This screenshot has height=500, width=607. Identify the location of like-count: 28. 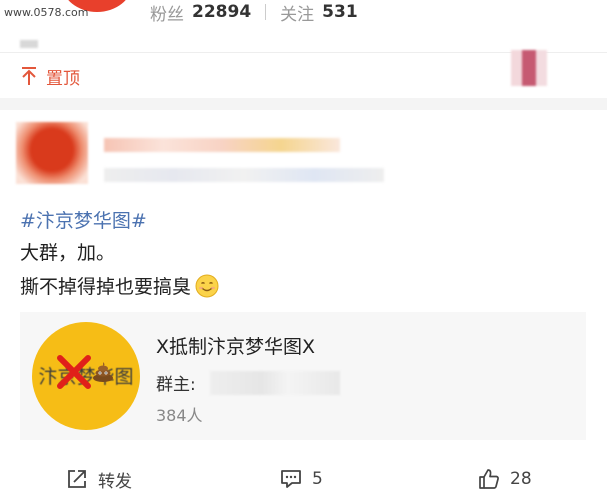
(521, 479).